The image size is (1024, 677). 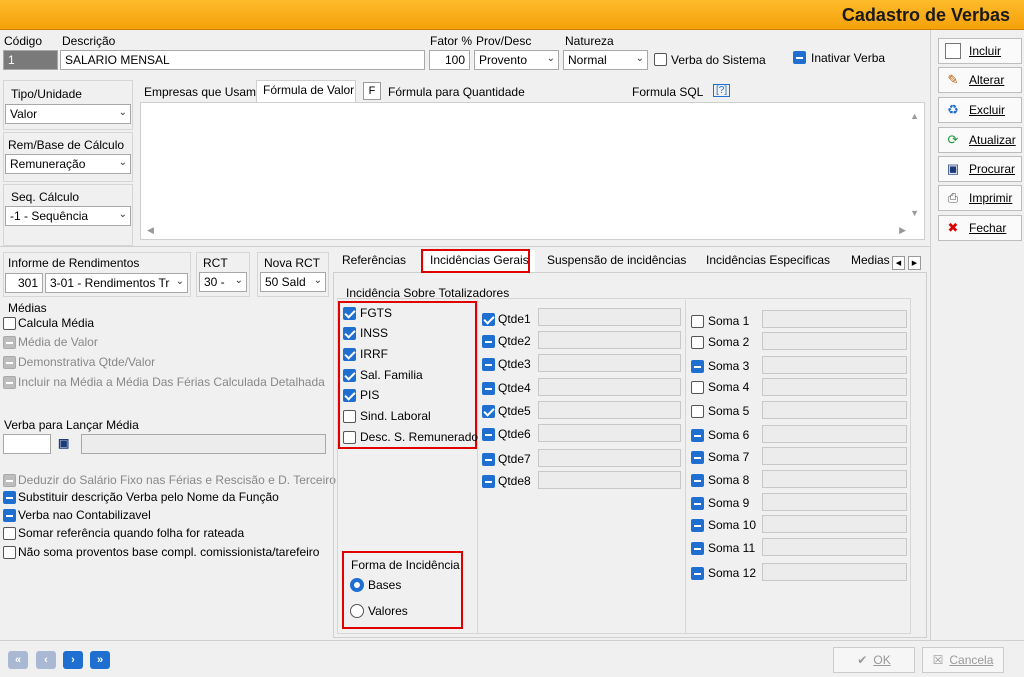 What do you see at coordinates (68, 164) in the screenshot?
I see `rem-select: Remuneração ⌄` at bounding box center [68, 164].